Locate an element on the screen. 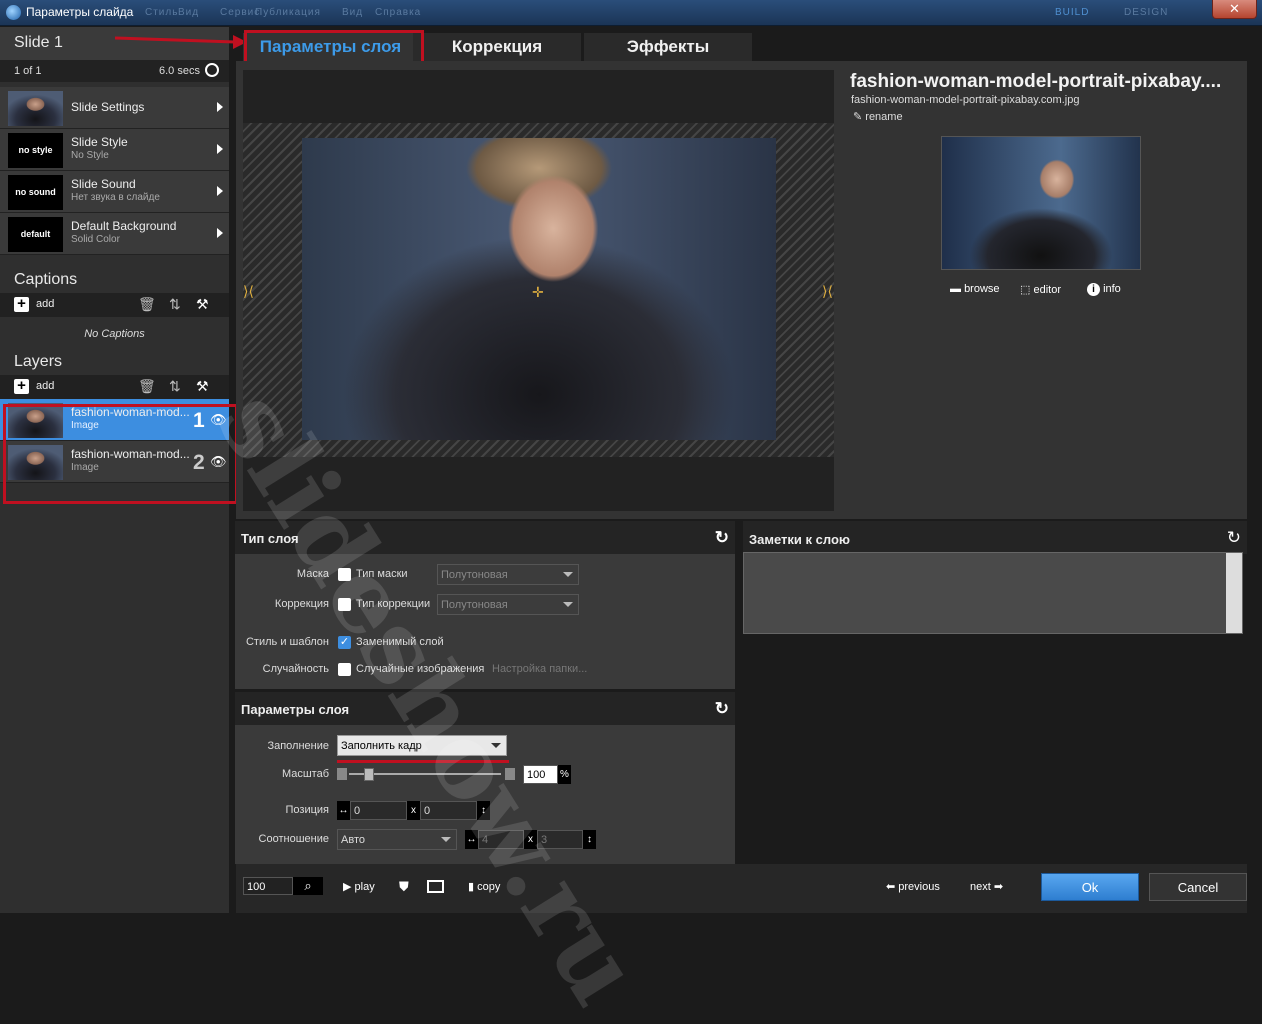  randomness-label: Случайность is located at coordinates (295, 669).